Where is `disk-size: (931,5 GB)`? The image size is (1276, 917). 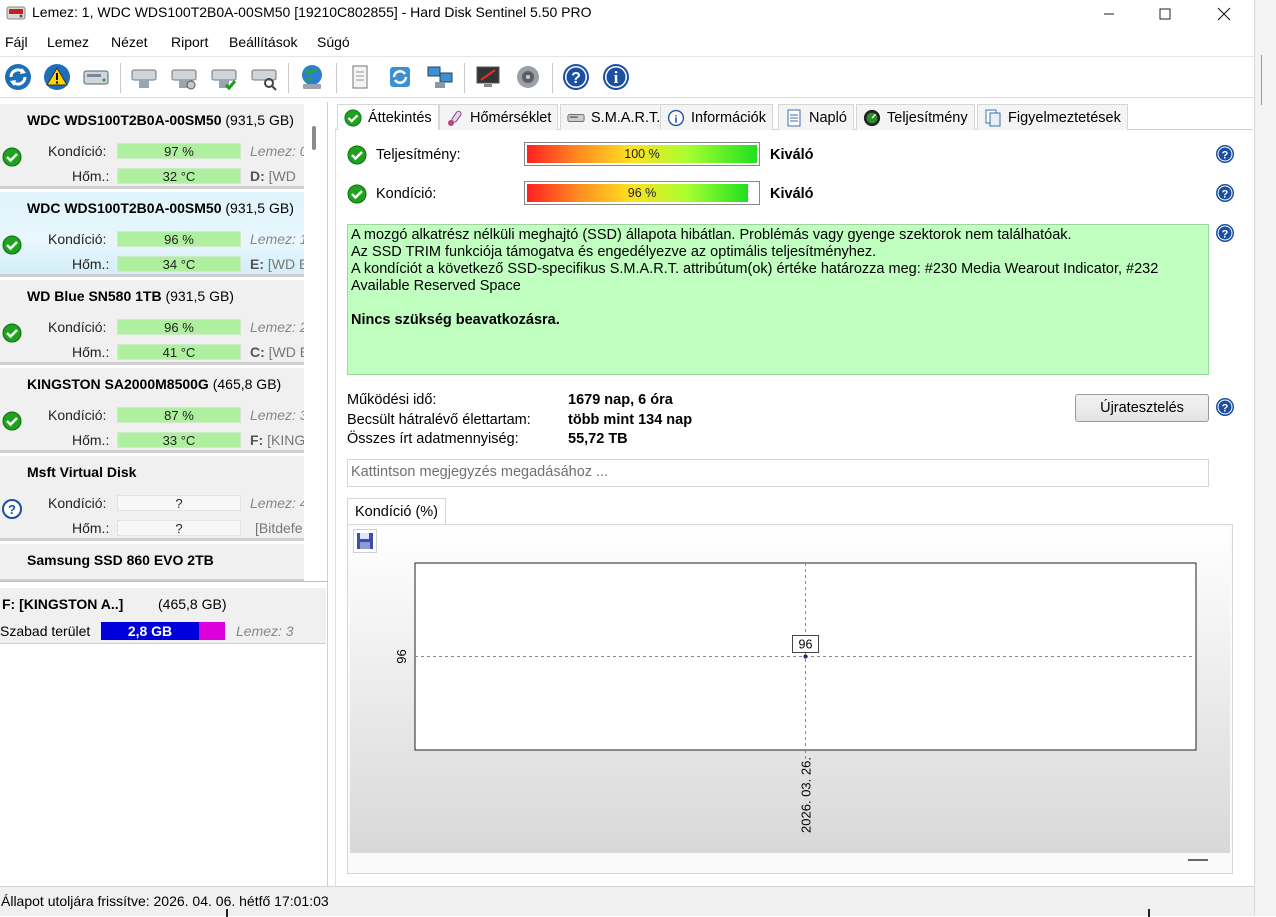
disk-size: (931,5 GB) is located at coordinates (259, 208).